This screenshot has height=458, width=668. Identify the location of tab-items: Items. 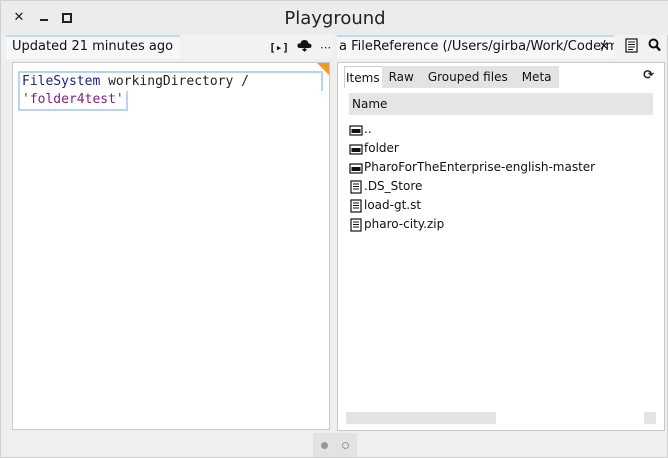
(363, 77).